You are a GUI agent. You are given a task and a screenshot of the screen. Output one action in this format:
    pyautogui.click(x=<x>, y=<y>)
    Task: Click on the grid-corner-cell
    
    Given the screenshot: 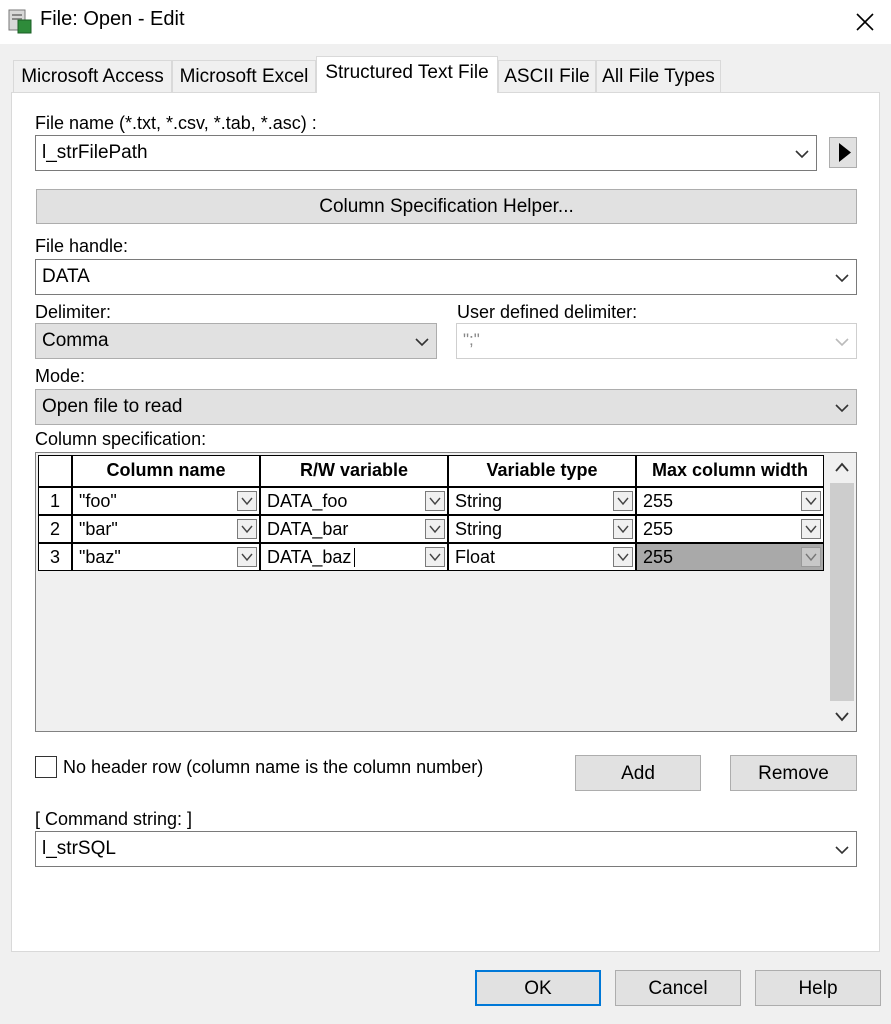 What is the action you would take?
    pyautogui.click(x=55, y=471)
    